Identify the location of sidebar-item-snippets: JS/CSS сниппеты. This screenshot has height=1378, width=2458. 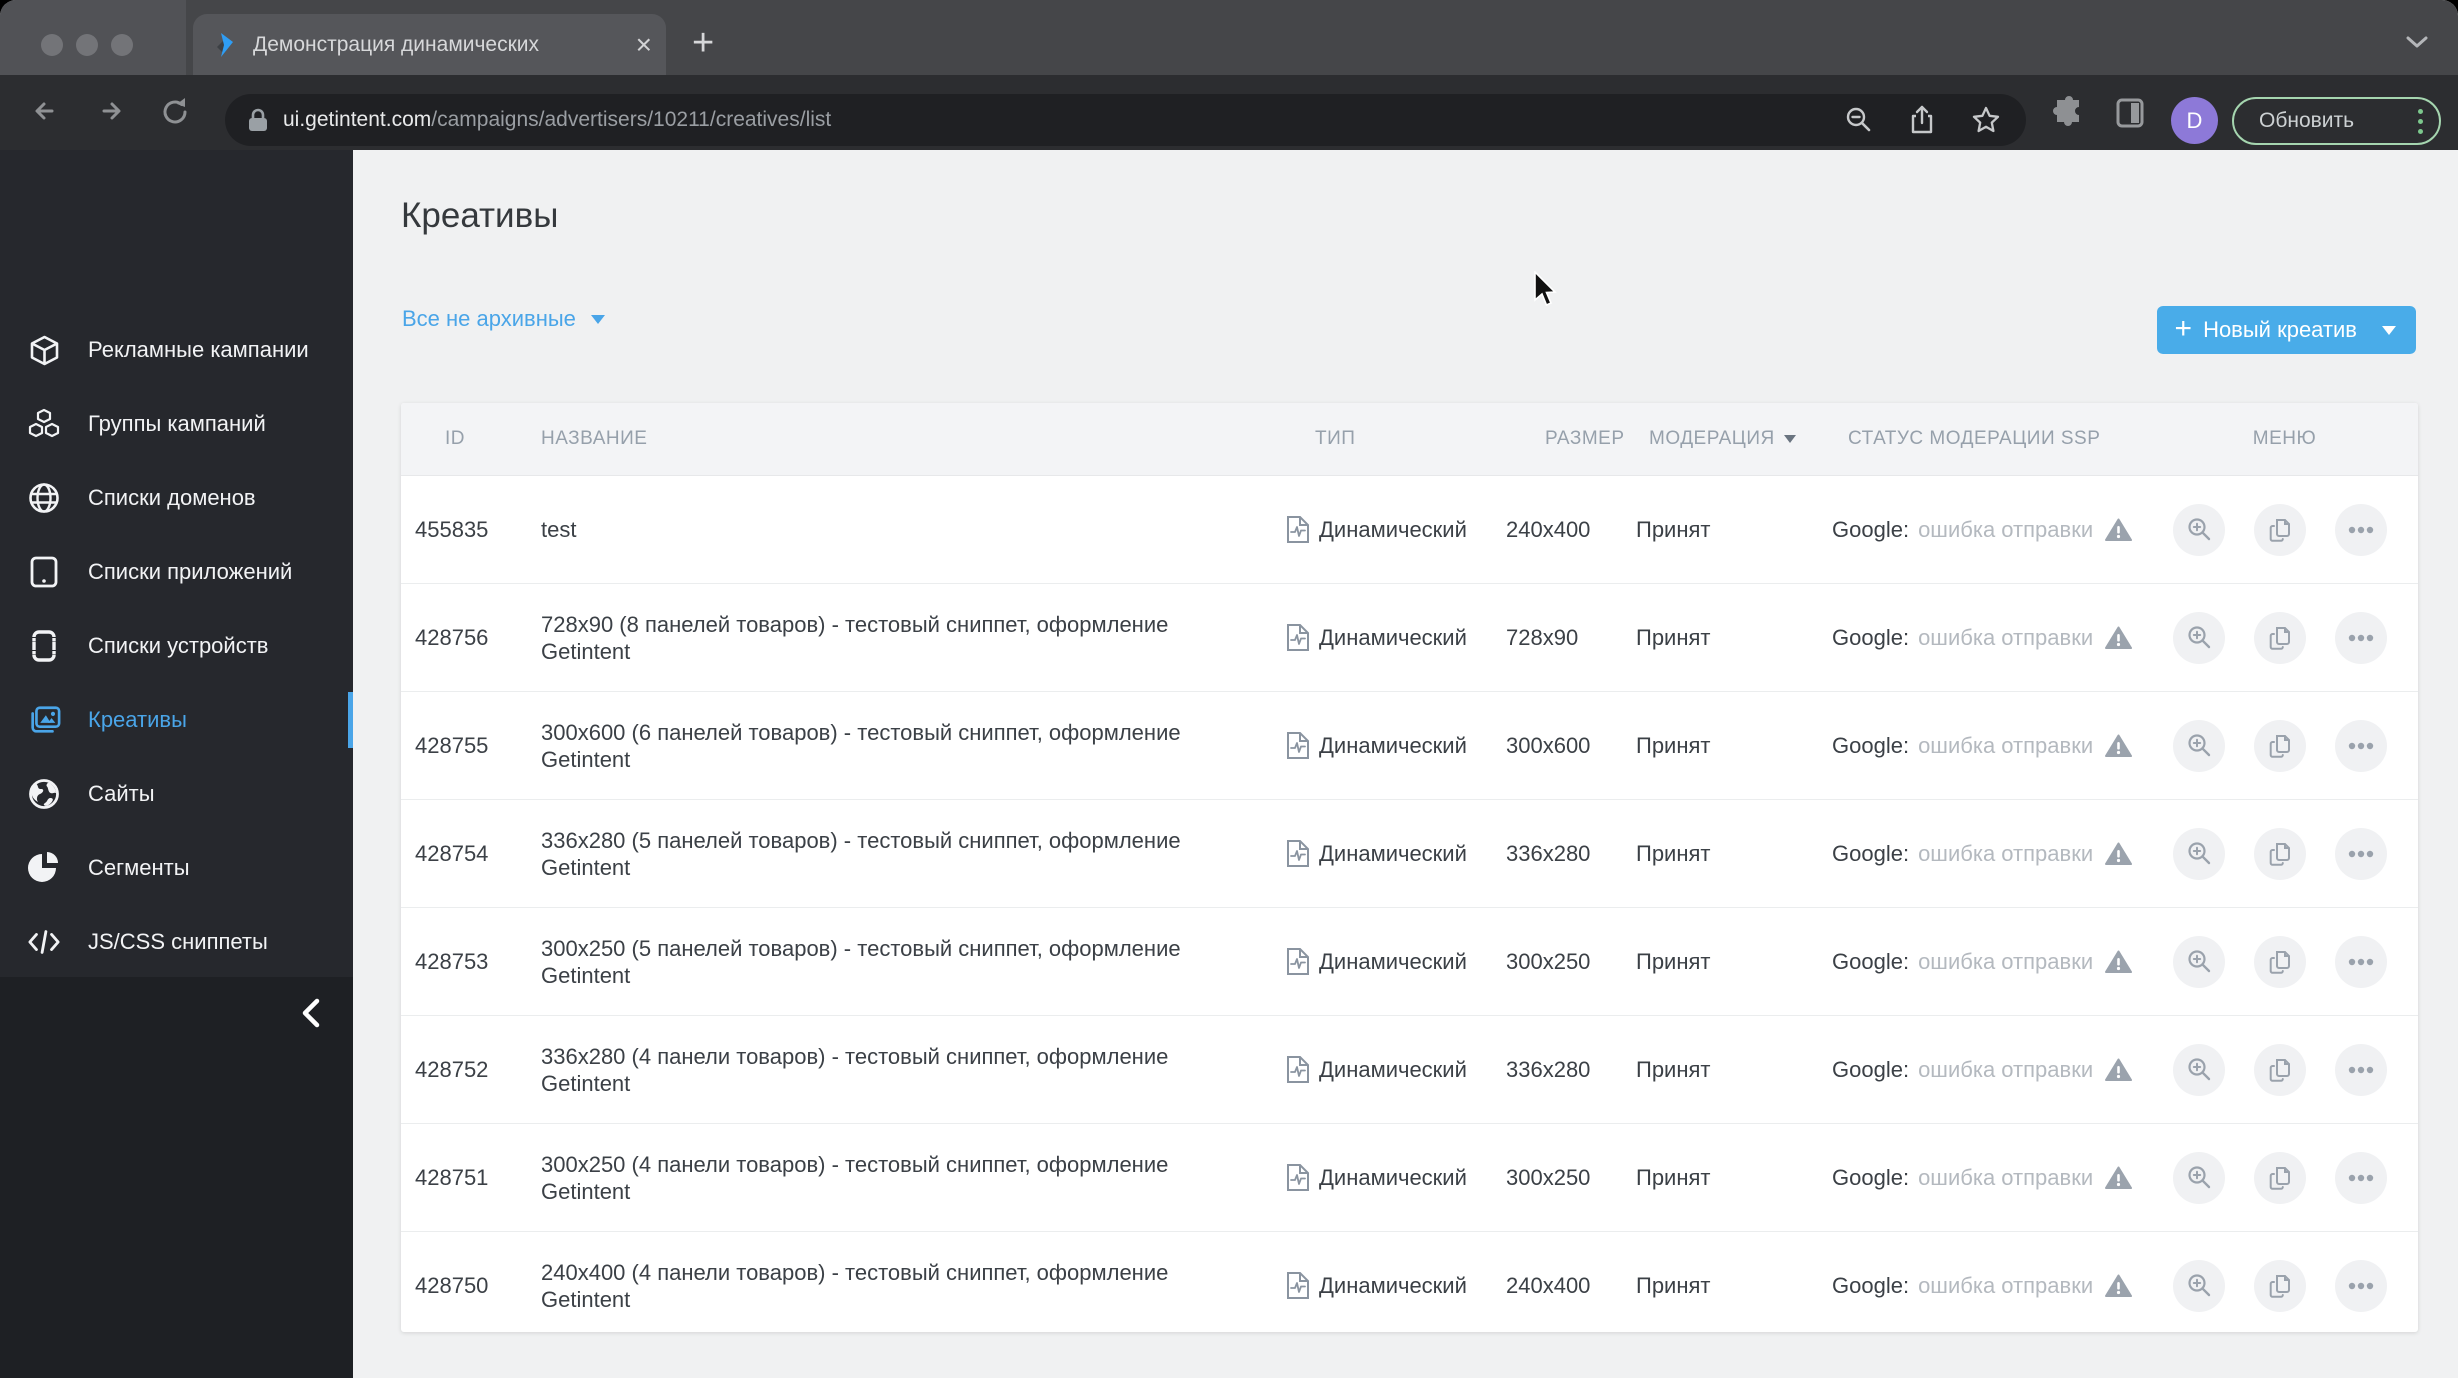
(176, 942).